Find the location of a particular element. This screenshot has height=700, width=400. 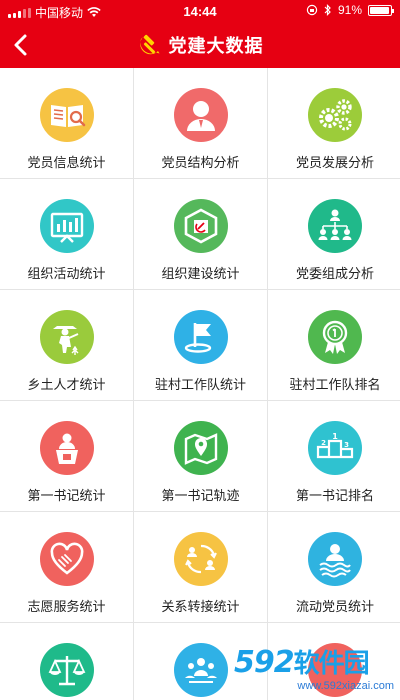

bluetooth-icon is located at coordinates (327, 10).